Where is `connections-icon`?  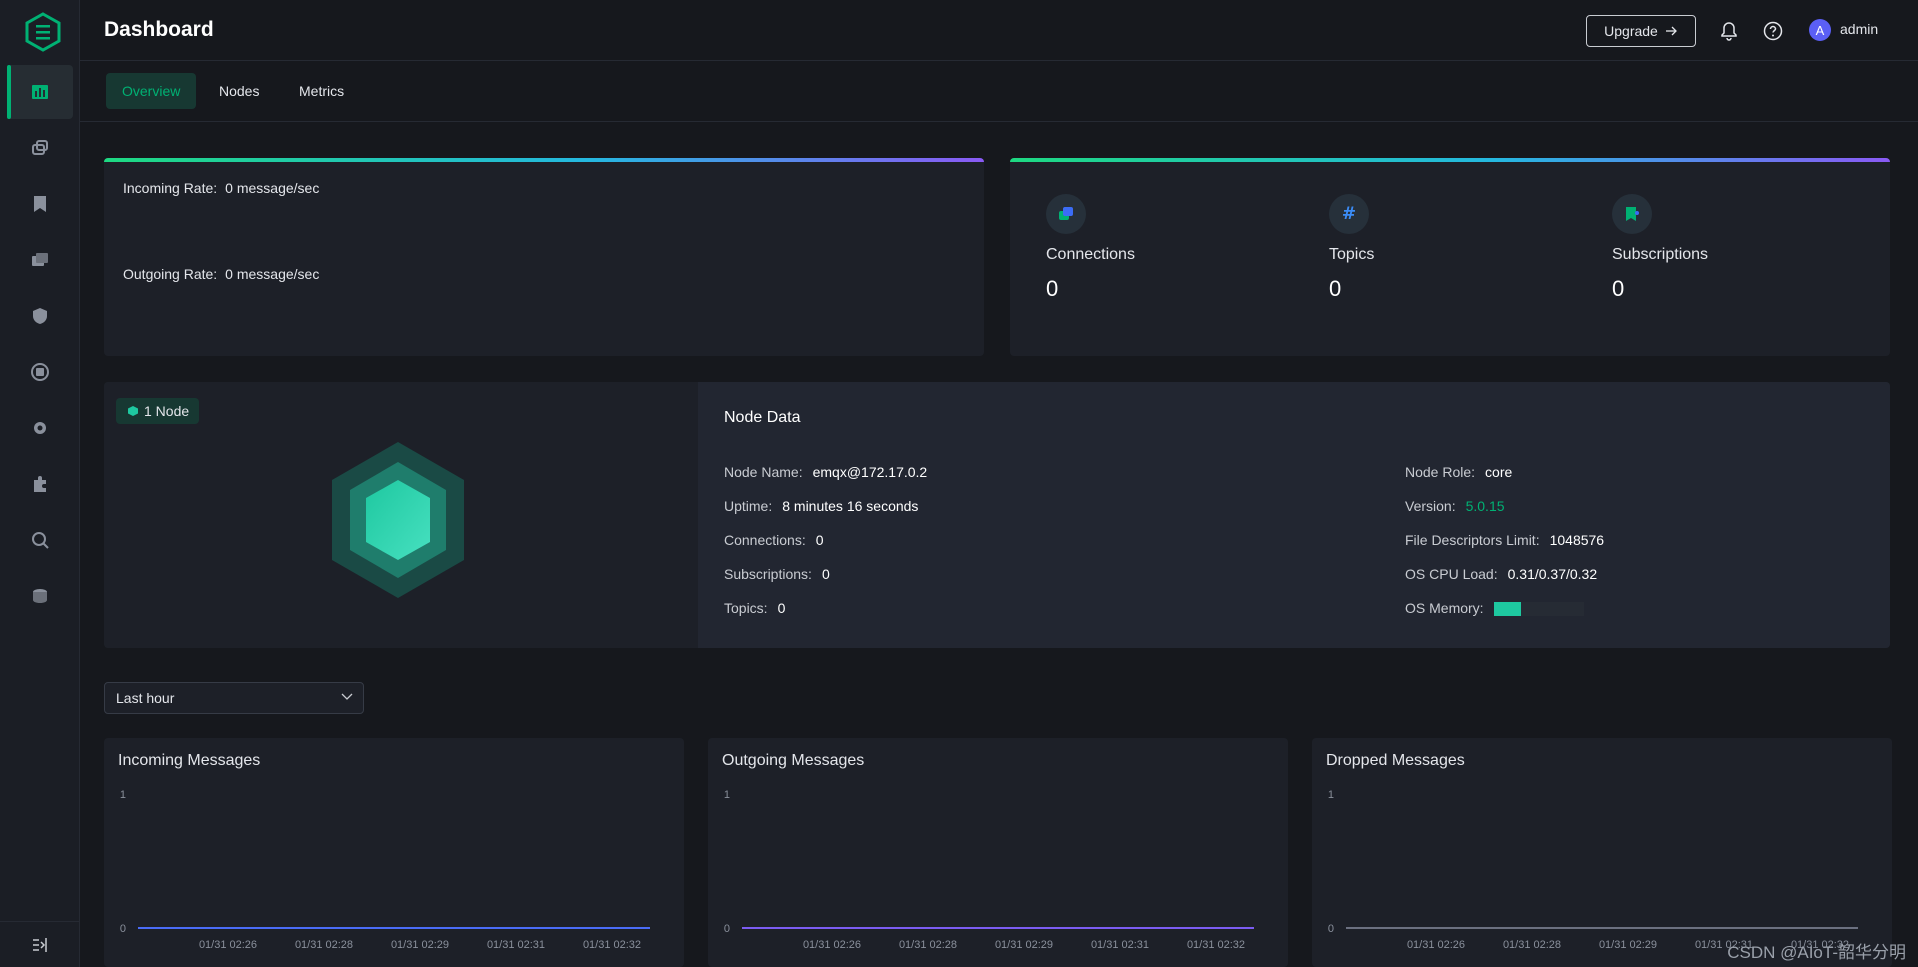 connections-icon is located at coordinates (40, 147).